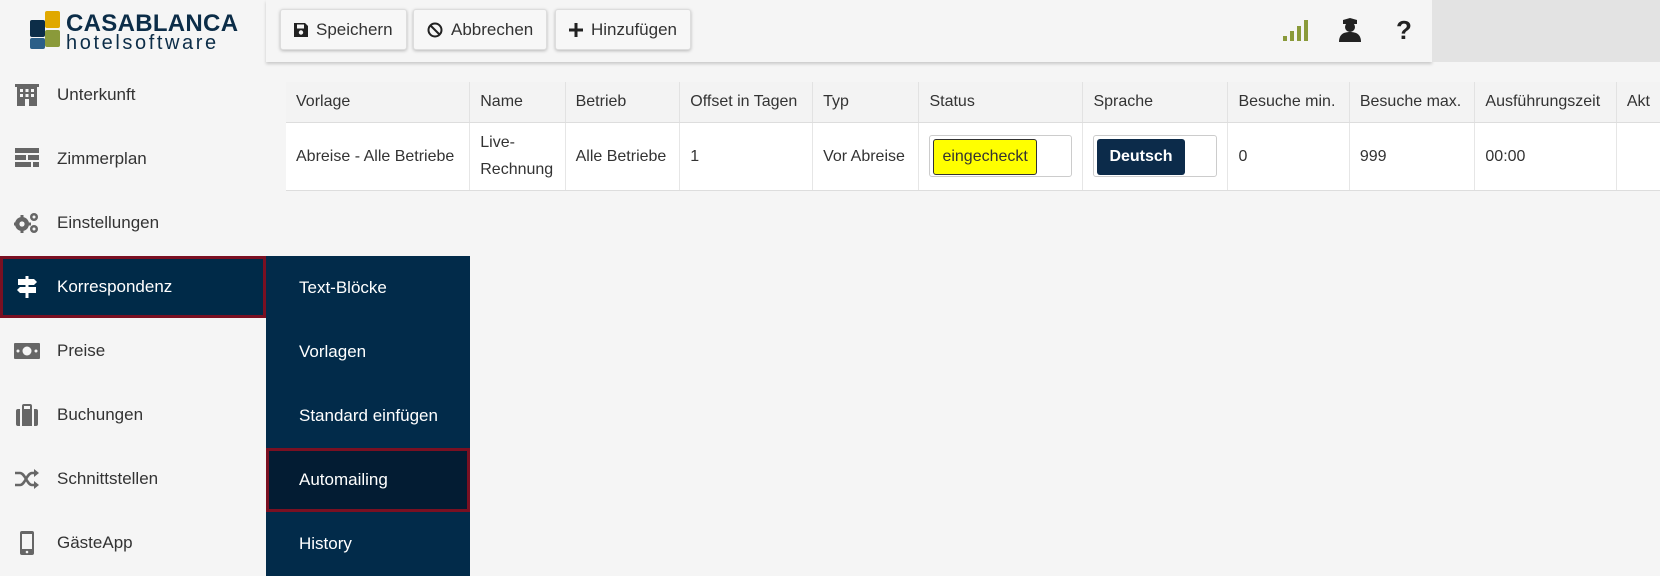  What do you see at coordinates (343, 479) in the screenshot?
I see `submenu-item-label: Automailing` at bounding box center [343, 479].